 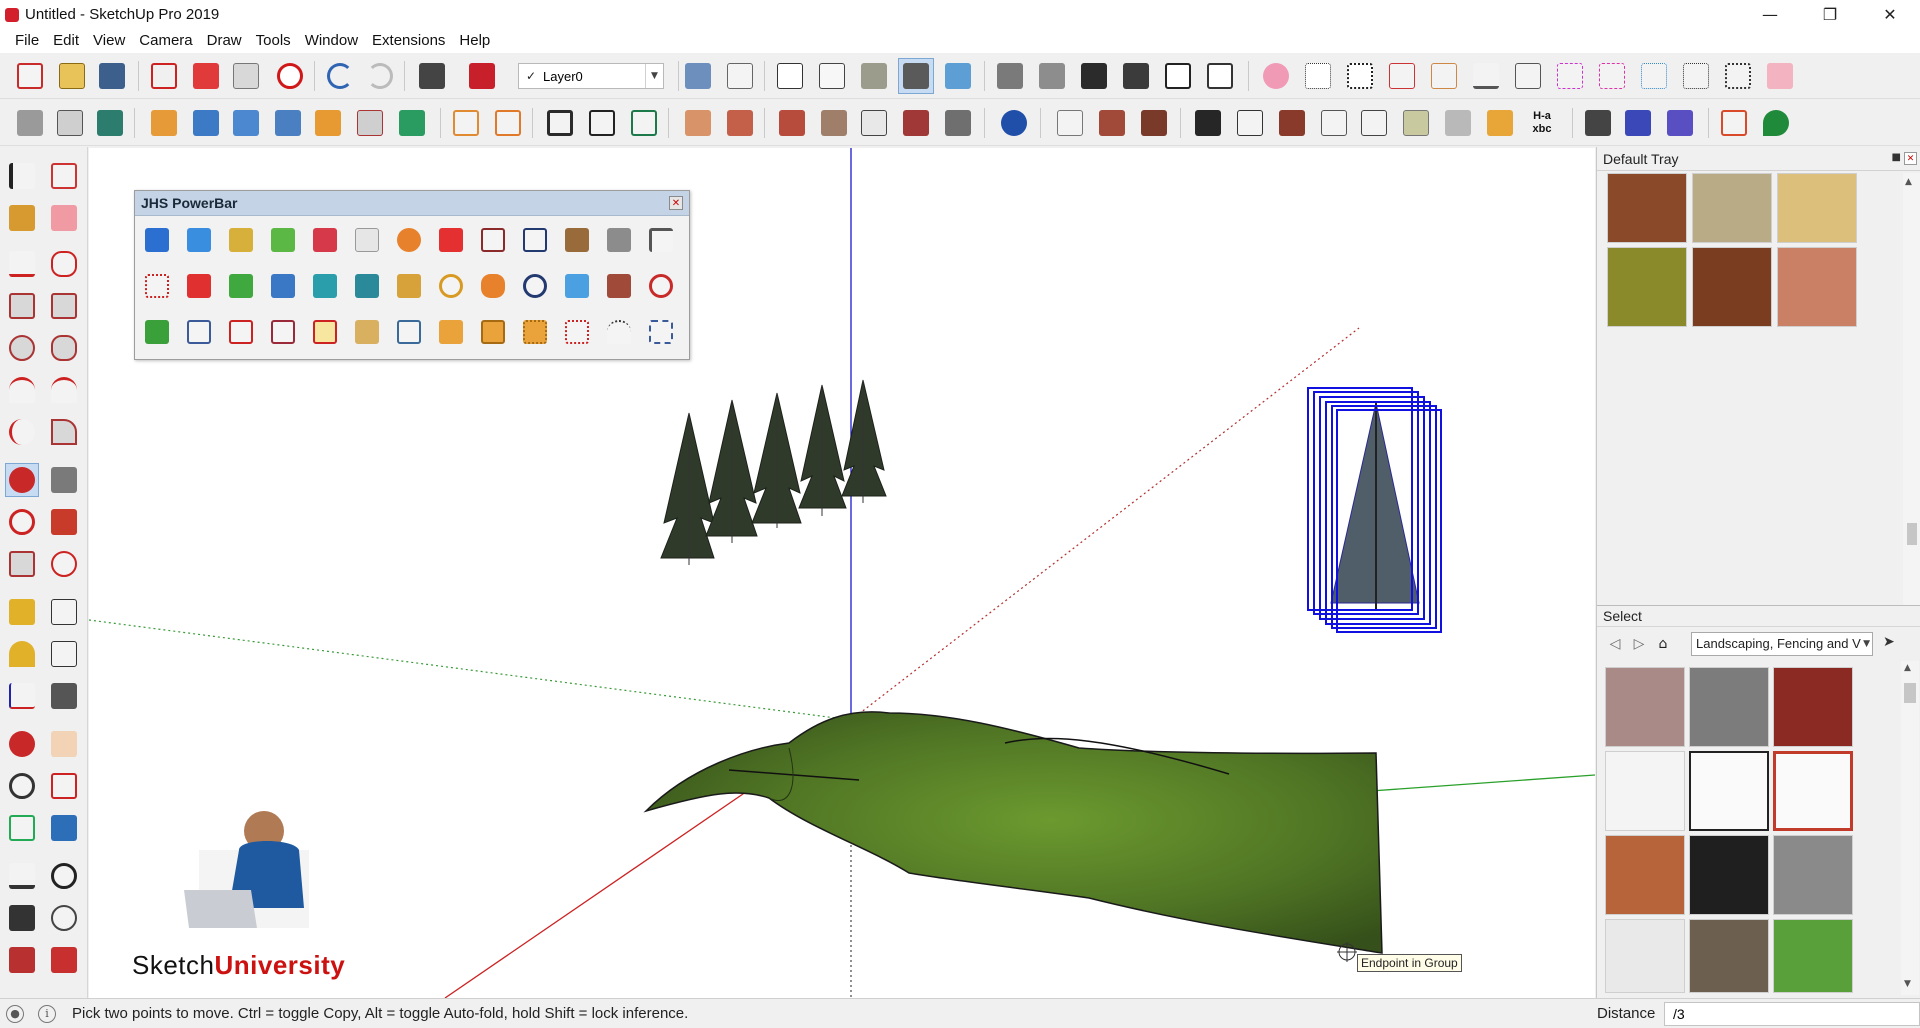 I want to click on orbit-icon, so click(x=22, y=744).